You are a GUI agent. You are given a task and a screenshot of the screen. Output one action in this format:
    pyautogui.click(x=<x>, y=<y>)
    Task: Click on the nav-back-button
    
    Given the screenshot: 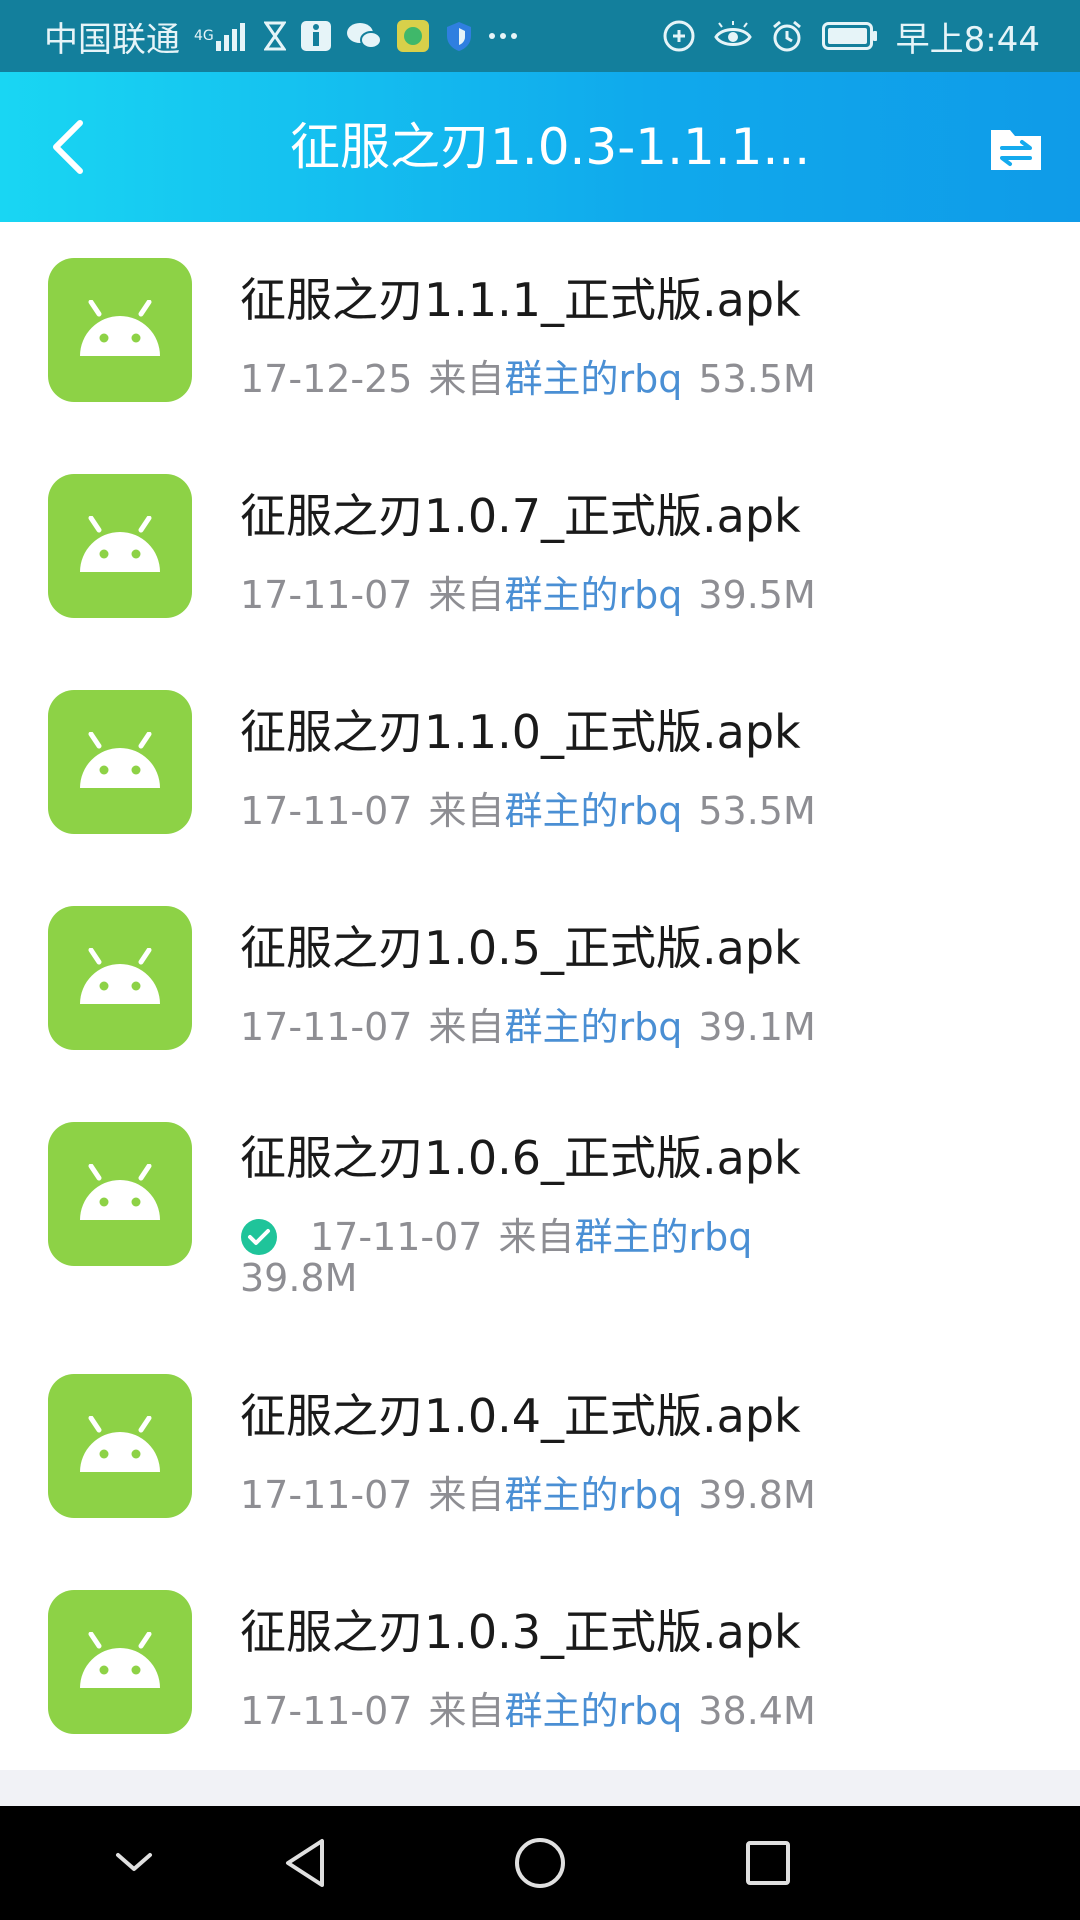 What is the action you would take?
    pyautogui.click(x=308, y=1863)
    